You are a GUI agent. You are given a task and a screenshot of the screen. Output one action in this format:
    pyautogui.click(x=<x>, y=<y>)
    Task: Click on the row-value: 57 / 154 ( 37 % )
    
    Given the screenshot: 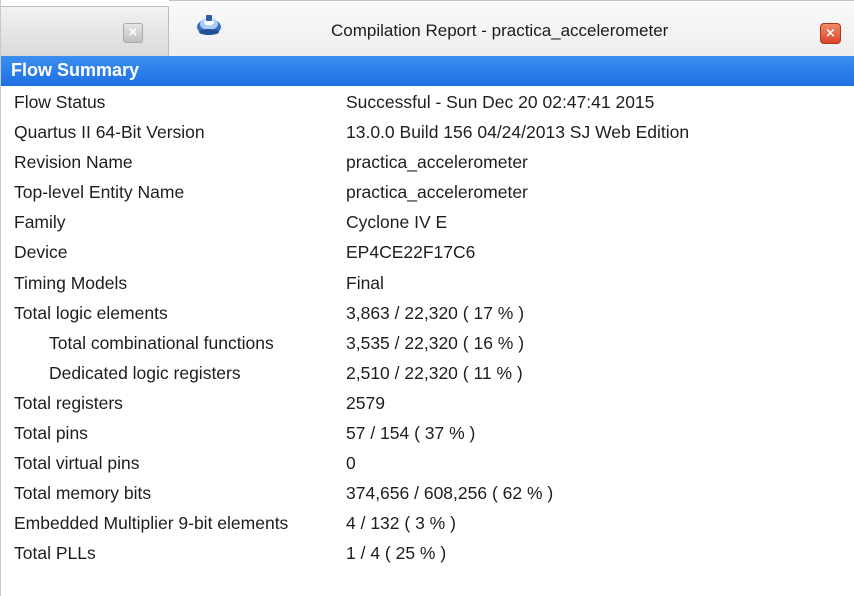 What is the action you would take?
    pyautogui.click(x=411, y=433)
    